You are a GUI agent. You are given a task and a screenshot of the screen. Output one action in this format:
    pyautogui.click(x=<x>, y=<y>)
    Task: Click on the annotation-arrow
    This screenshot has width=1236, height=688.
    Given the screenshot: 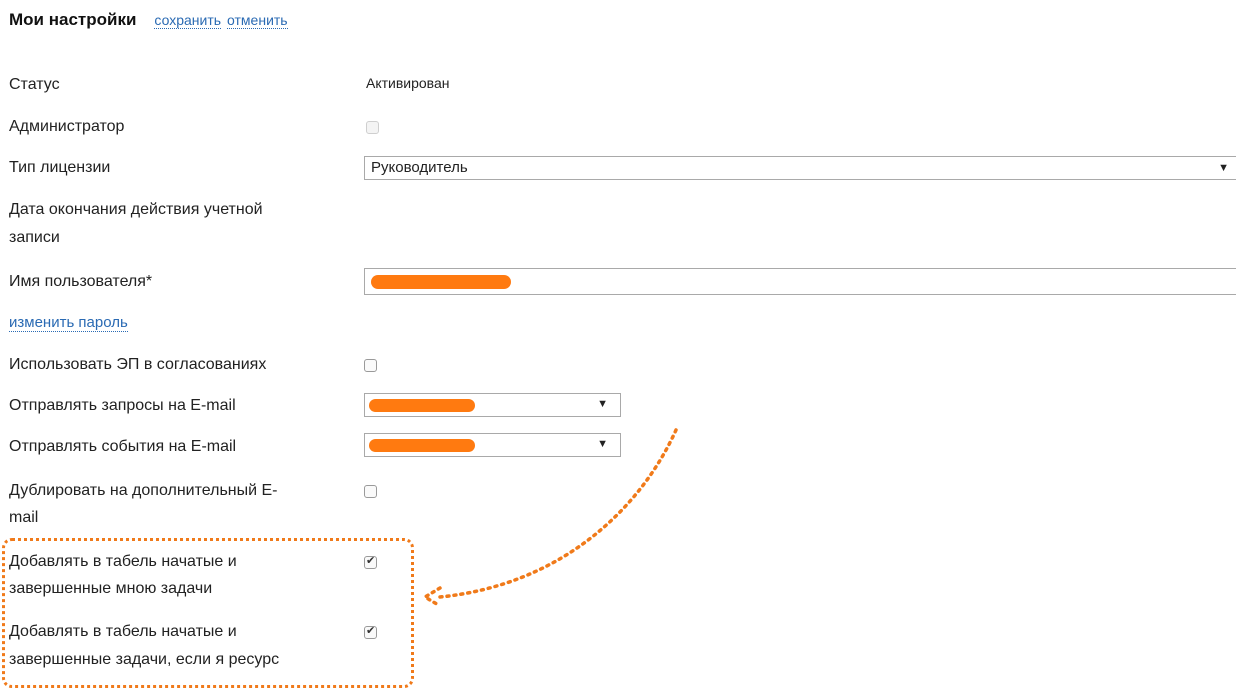 What is the action you would take?
    pyautogui.click(x=549, y=518)
    